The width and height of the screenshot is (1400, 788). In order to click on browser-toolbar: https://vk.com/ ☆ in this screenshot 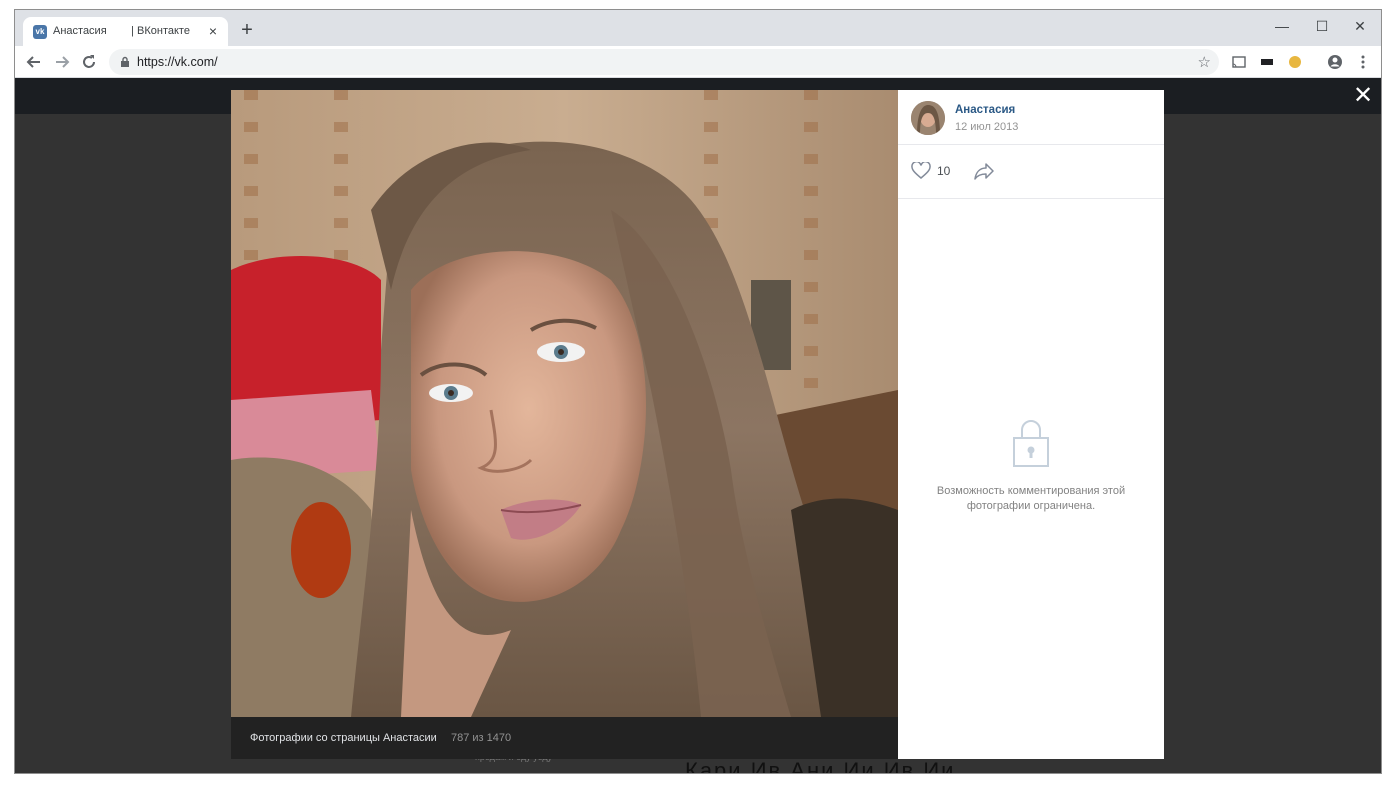, I will do `click(698, 62)`.